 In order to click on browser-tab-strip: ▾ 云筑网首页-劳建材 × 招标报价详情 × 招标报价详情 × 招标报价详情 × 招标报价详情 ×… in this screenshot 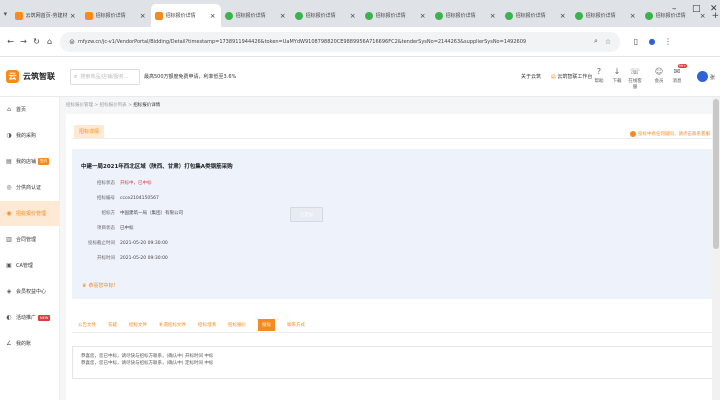, I will do `click(360, 13)`.